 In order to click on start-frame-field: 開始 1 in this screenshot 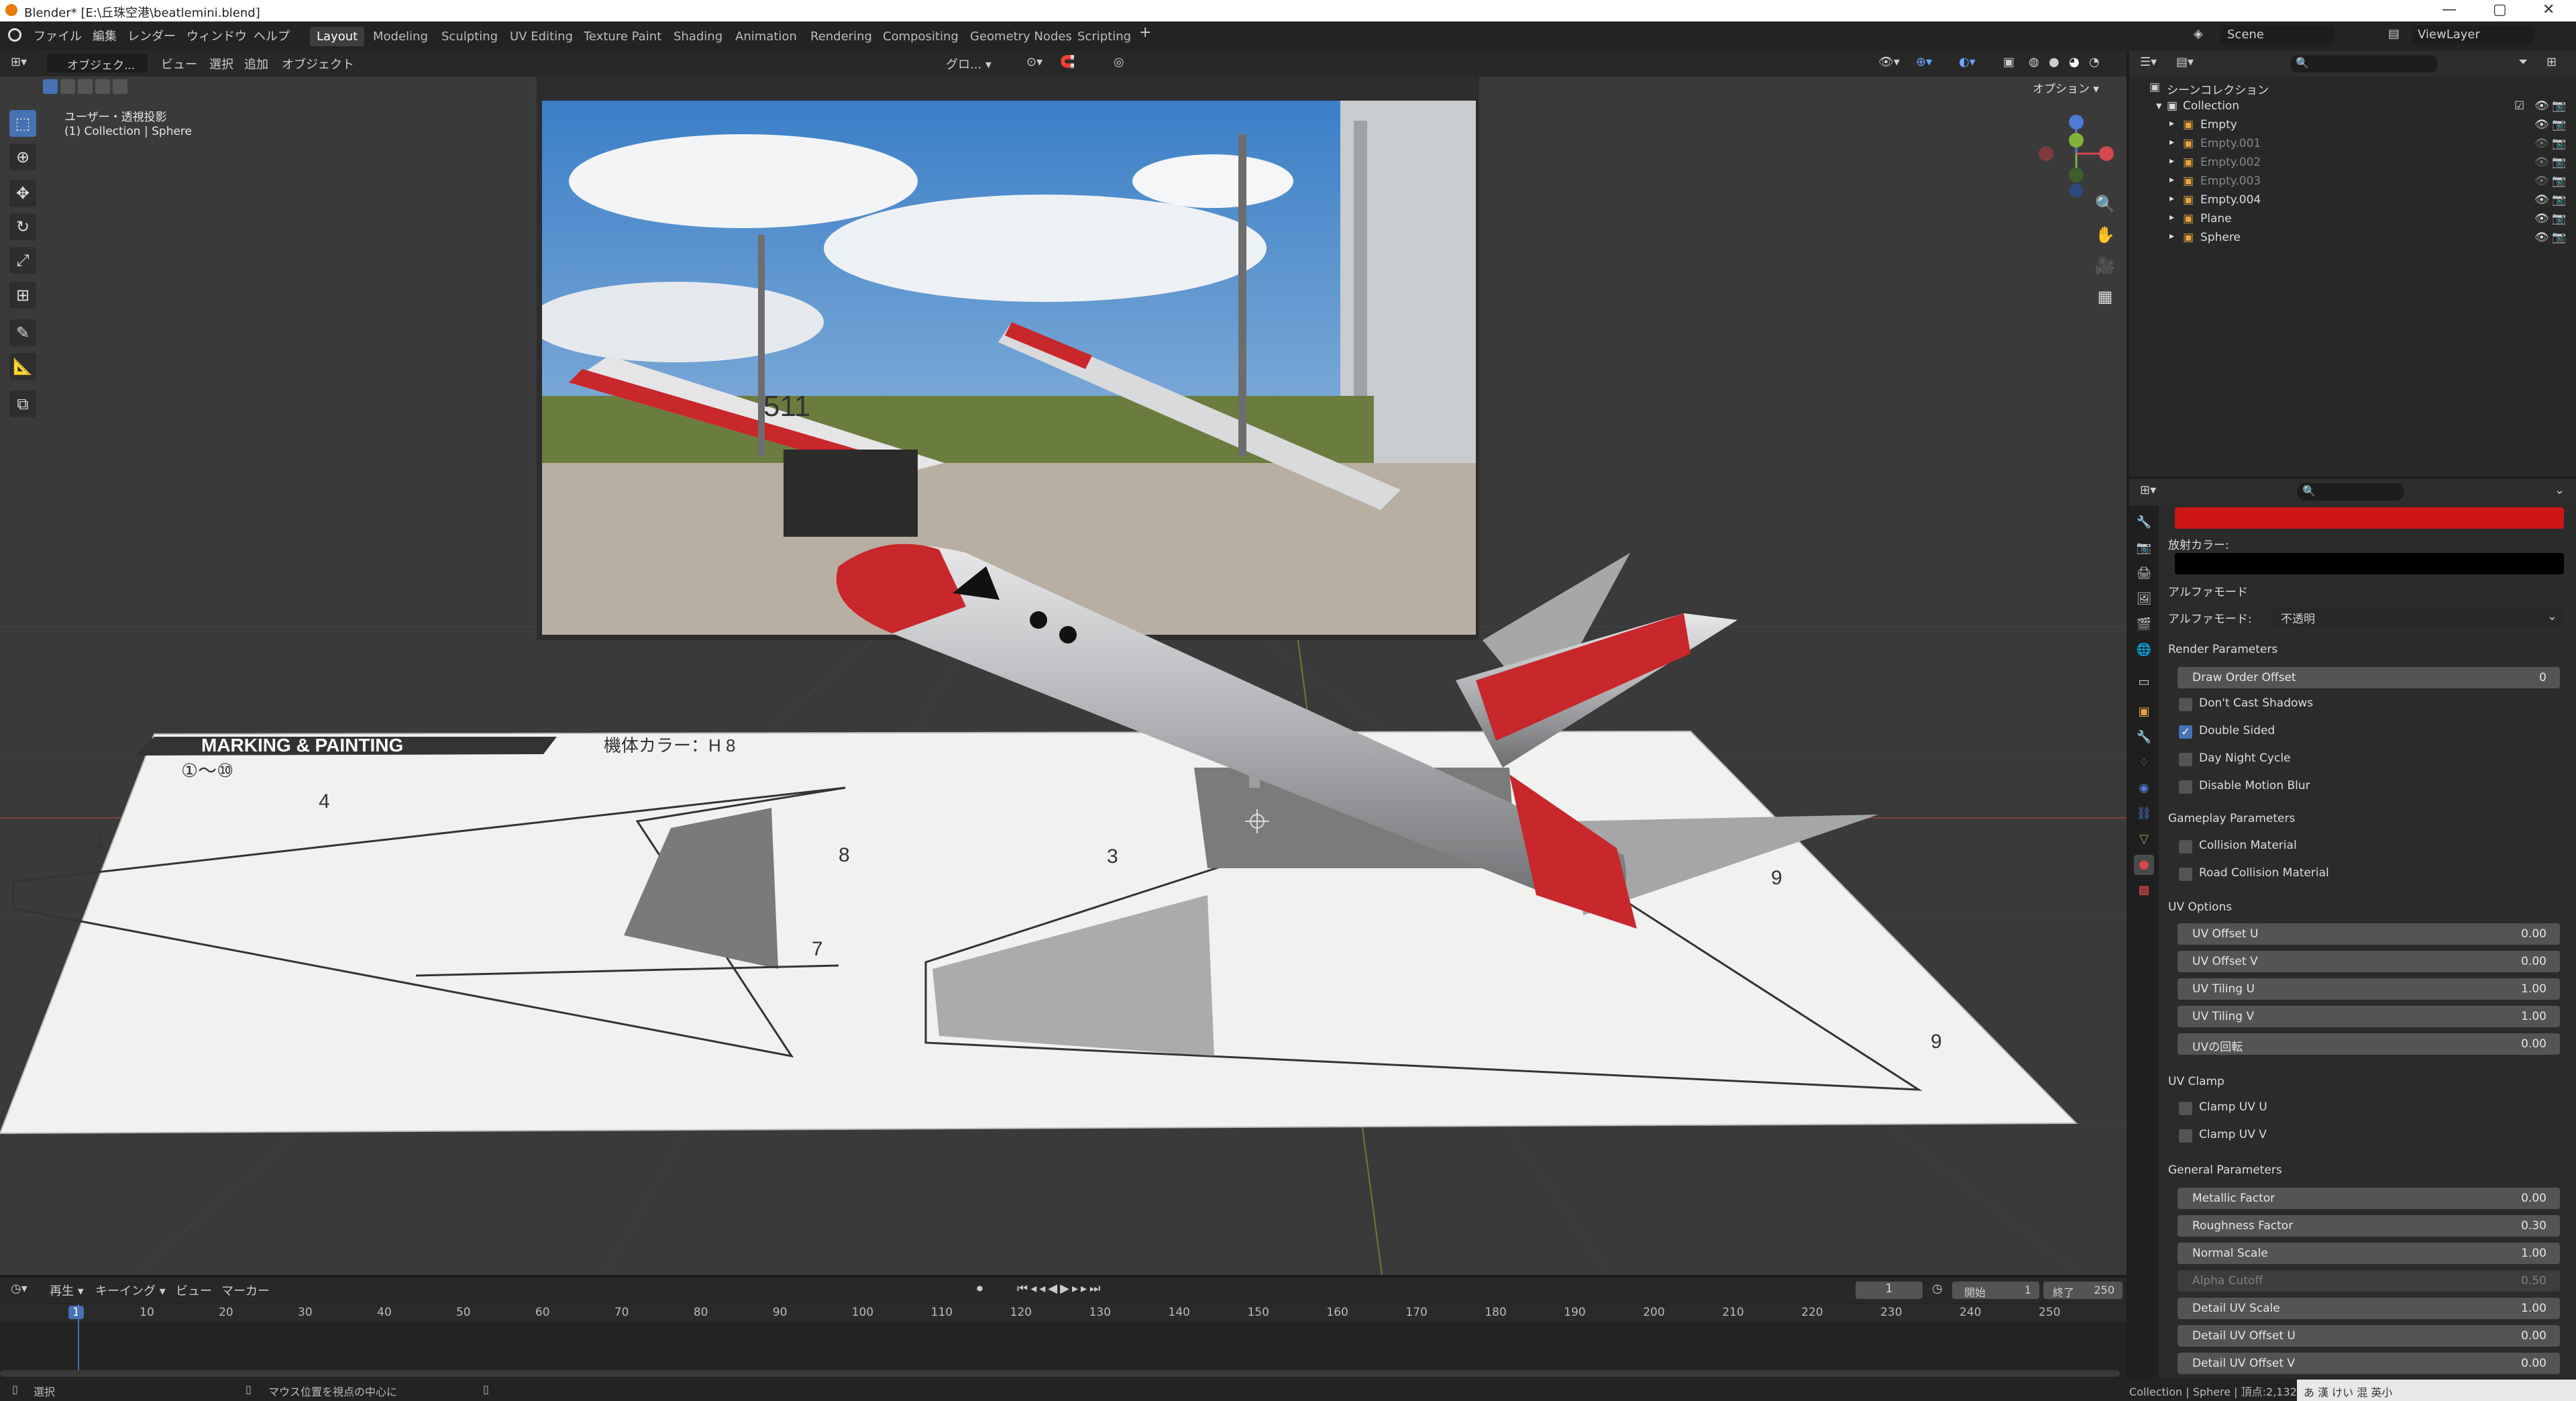, I will do `click(1995, 1290)`.